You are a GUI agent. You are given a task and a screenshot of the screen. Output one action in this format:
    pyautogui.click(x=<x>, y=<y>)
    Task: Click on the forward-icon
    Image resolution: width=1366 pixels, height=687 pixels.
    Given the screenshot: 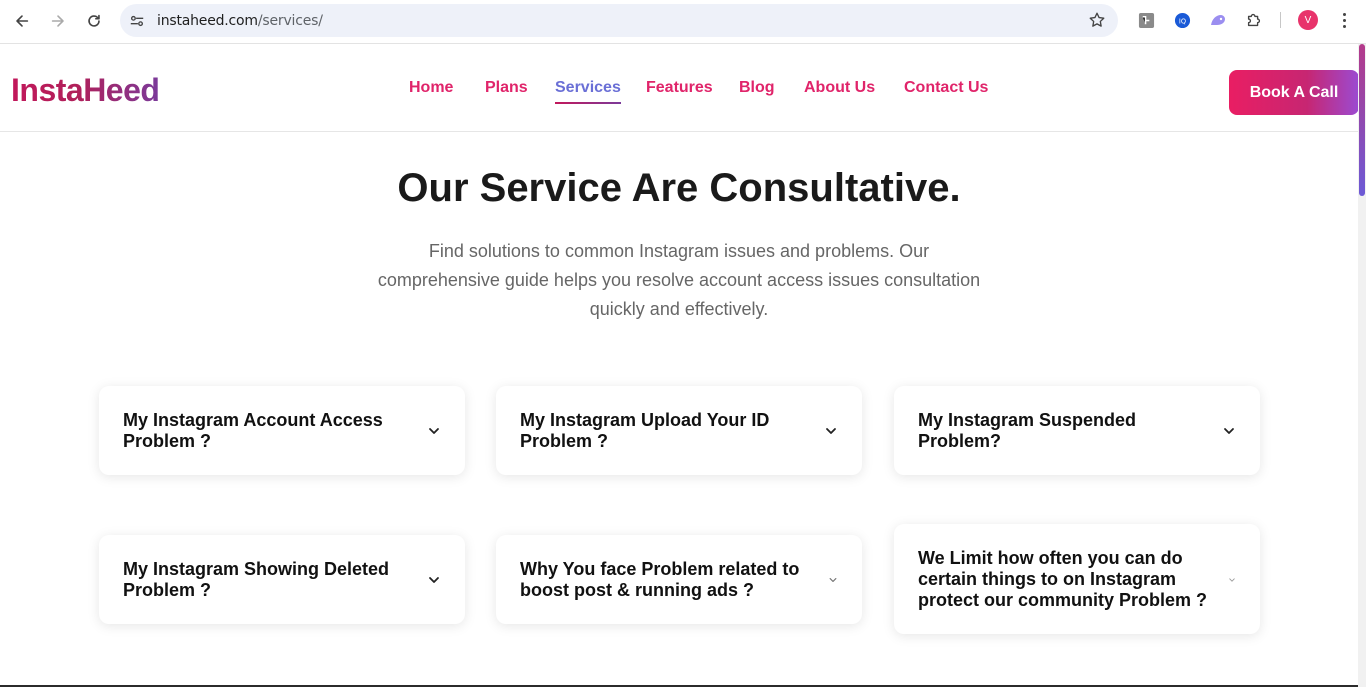 What is the action you would take?
    pyautogui.click(x=58, y=21)
    